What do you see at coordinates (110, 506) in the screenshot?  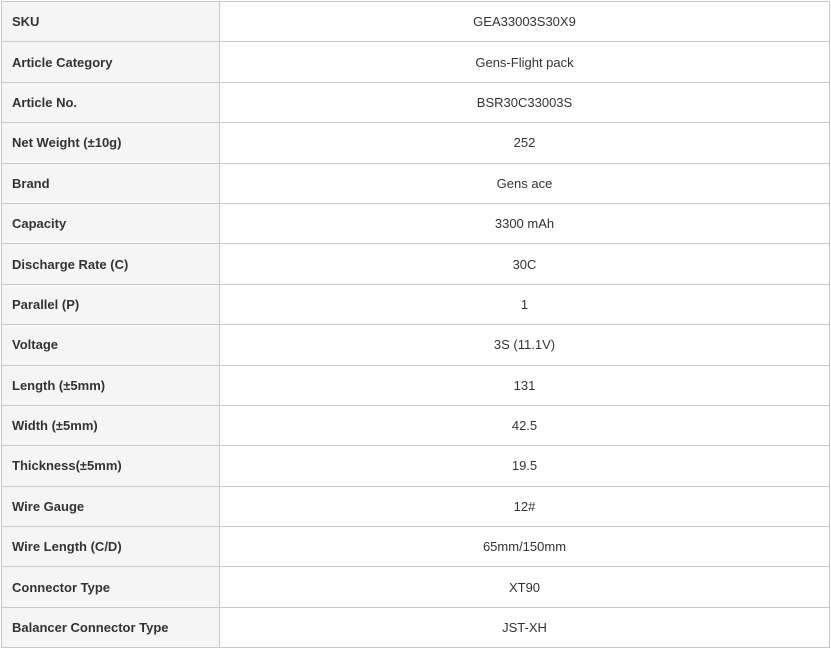 I see `spec-label: Wire Gauge` at bounding box center [110, 506].